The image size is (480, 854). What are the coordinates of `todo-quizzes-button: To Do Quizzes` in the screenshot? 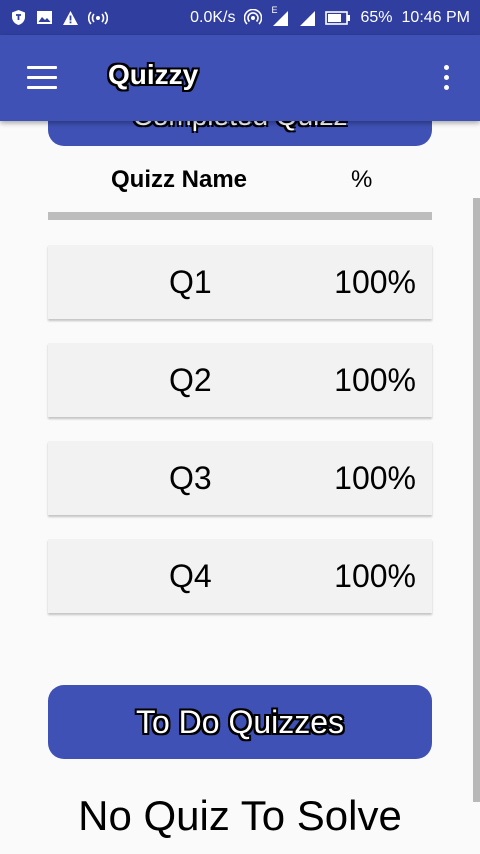 It's located at (240, 722).